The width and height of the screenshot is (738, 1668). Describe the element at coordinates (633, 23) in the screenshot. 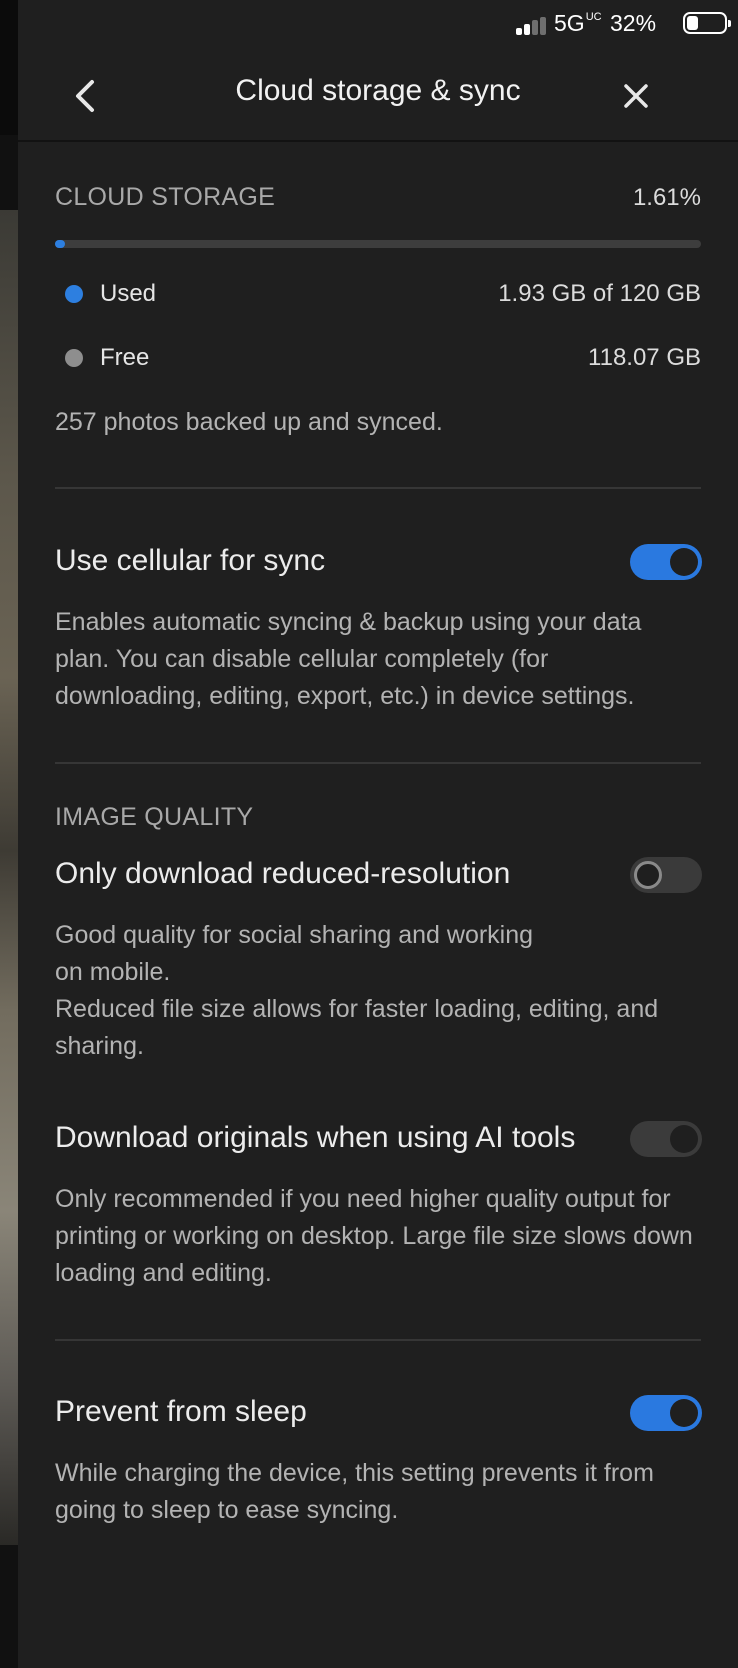

I see `battery-percent: 32%` at that location.